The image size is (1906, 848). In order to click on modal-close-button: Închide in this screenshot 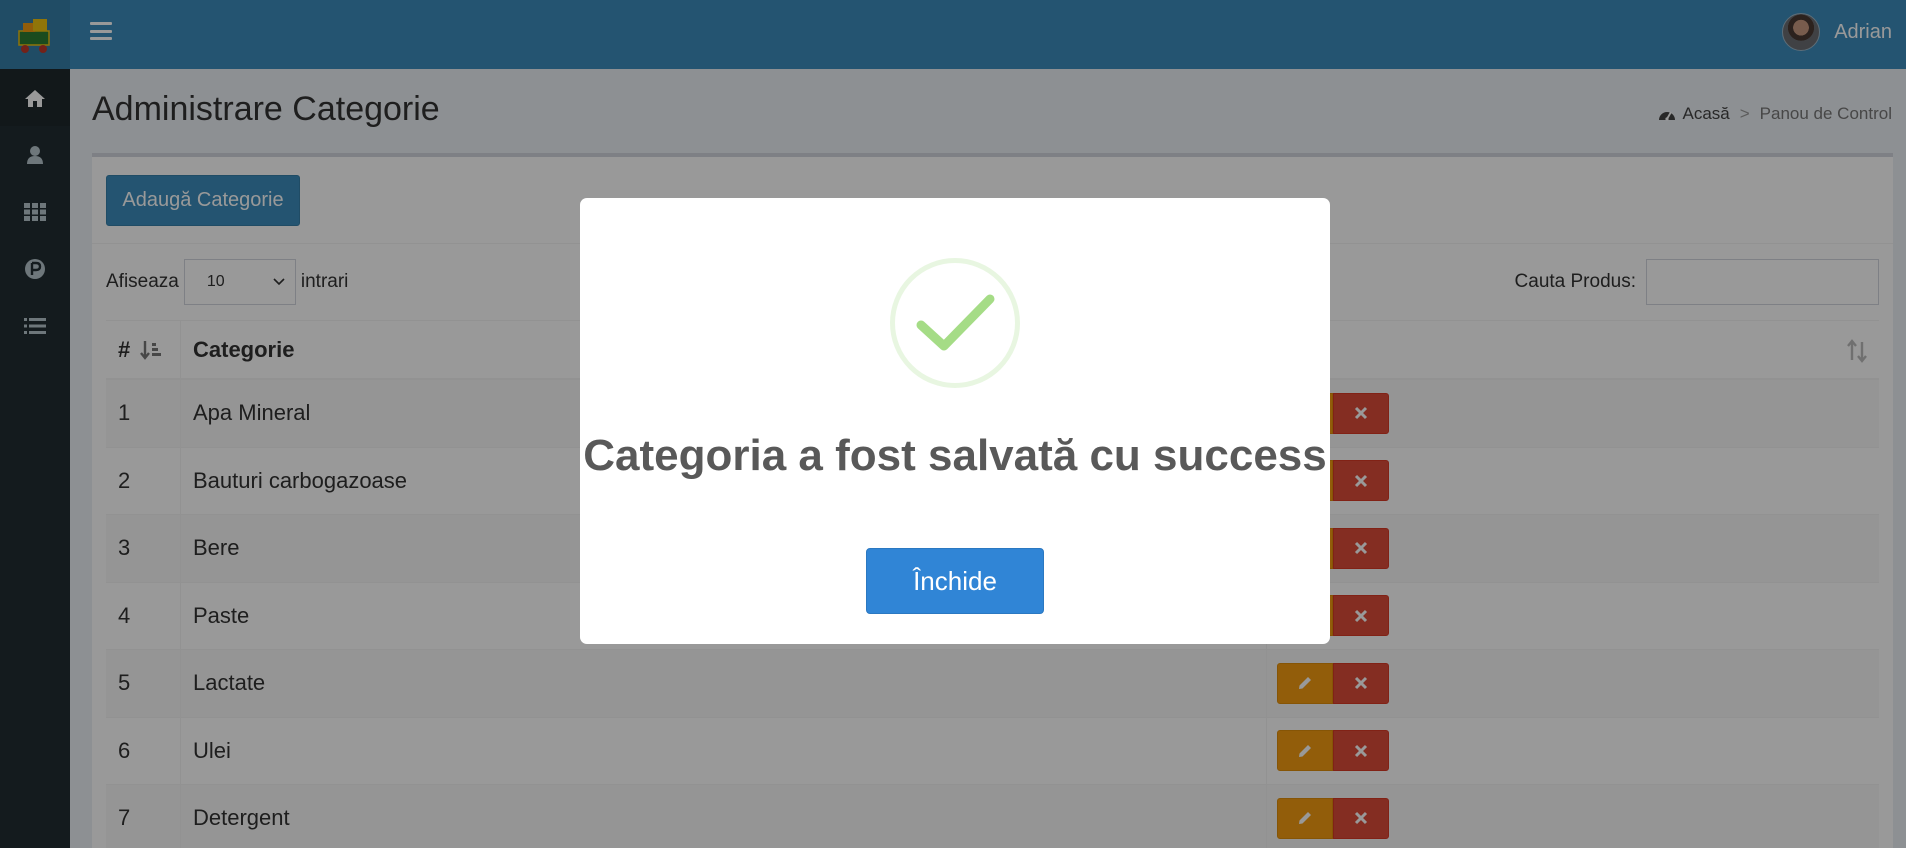, I will do `click(955, 581)`.